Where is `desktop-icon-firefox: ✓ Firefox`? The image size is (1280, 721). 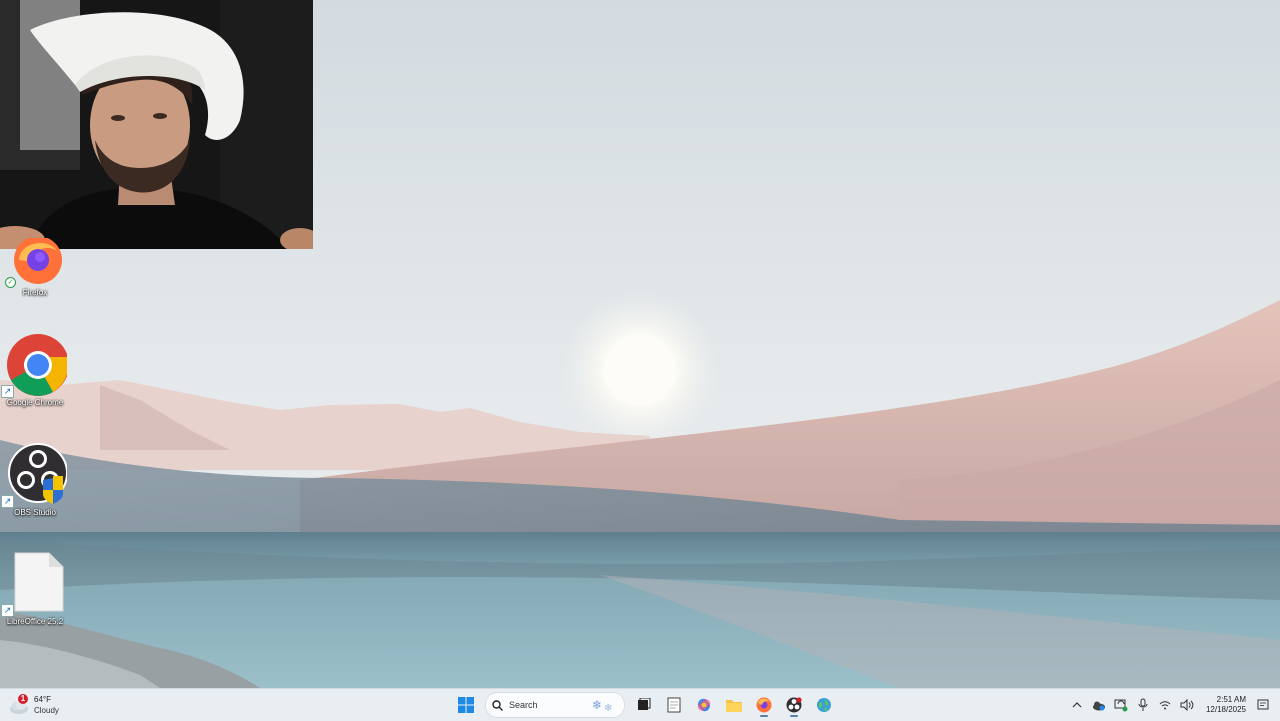 desktop-icon-firefox: ✓ Firefox is located at coordinates (35, 266).